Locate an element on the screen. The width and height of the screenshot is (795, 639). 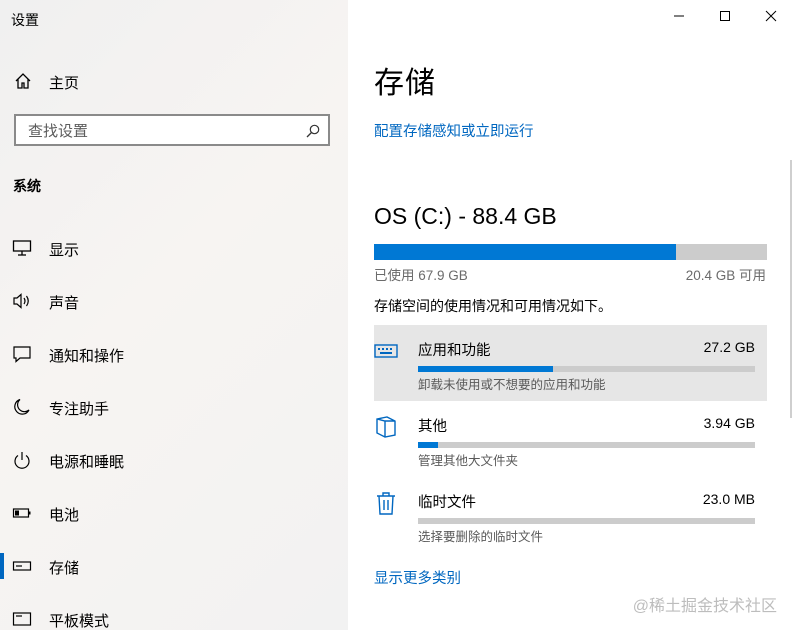
sidebar-item-label: 平板模式 is located at coordinates (79, 621).